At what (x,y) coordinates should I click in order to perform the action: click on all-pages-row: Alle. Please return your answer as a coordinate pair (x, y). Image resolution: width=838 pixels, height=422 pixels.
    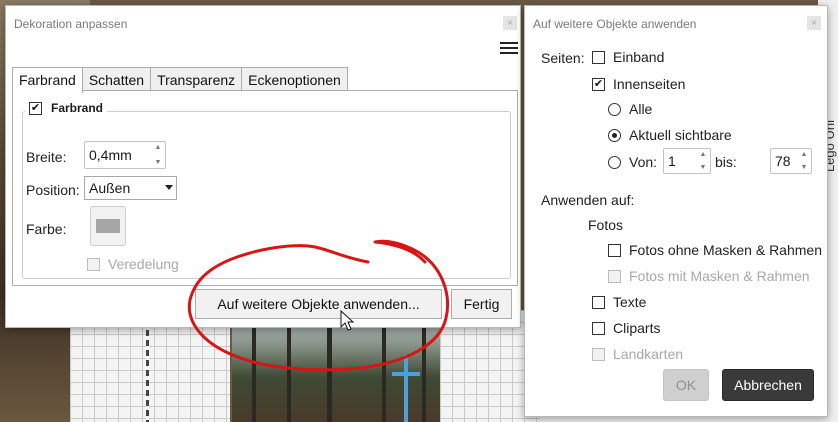
    Looking at the image, I should click on (630, 109).